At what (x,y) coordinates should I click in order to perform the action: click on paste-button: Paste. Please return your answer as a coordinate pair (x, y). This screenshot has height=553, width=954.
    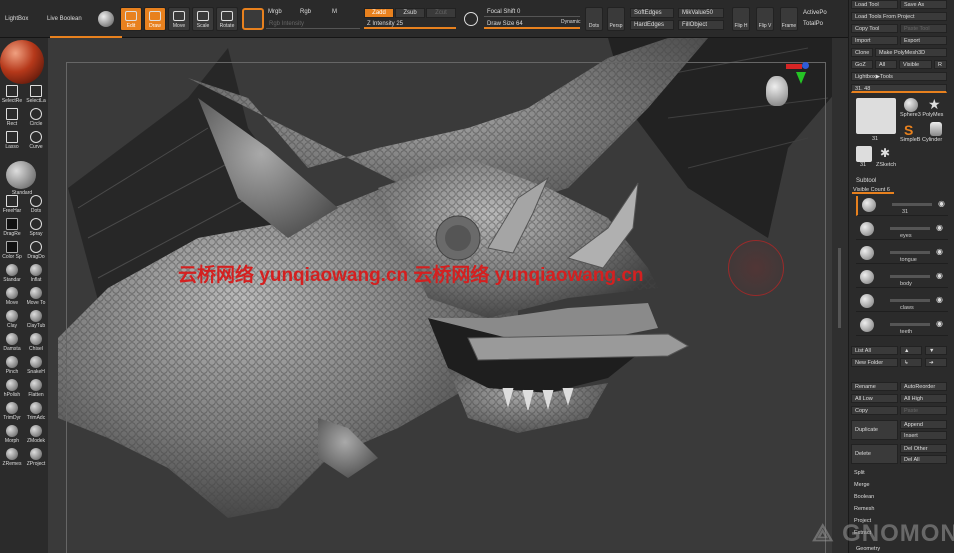
    Looking at the image, I should click on (923, 410).